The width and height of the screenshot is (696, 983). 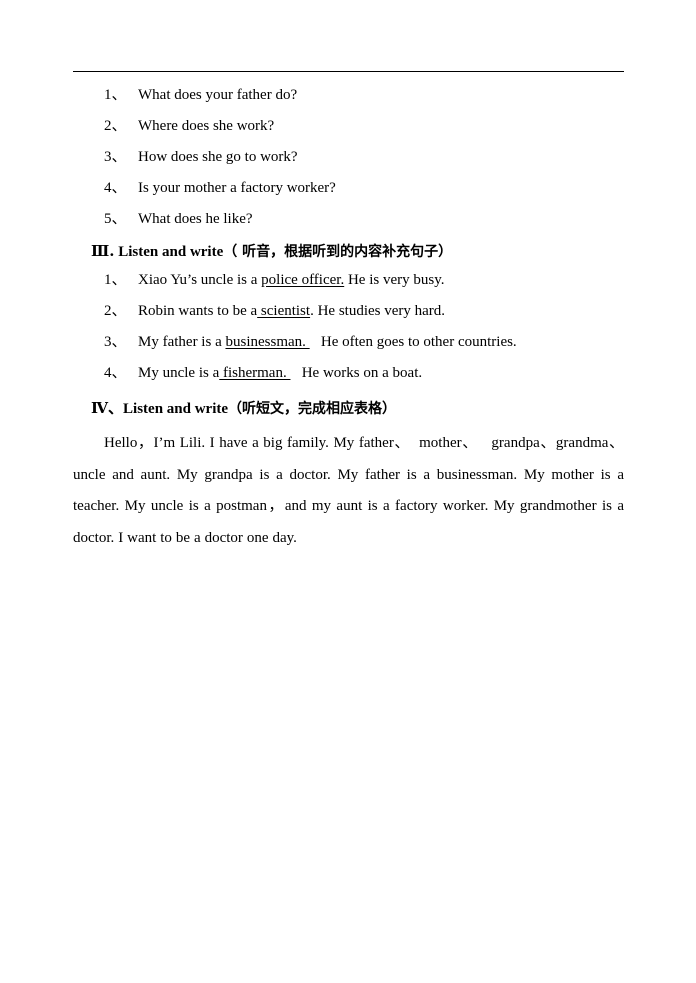 What do you see at coordinates (115, 188) in the screenshot?
I see `question-number: 4、` at bounding box center [115, 188].